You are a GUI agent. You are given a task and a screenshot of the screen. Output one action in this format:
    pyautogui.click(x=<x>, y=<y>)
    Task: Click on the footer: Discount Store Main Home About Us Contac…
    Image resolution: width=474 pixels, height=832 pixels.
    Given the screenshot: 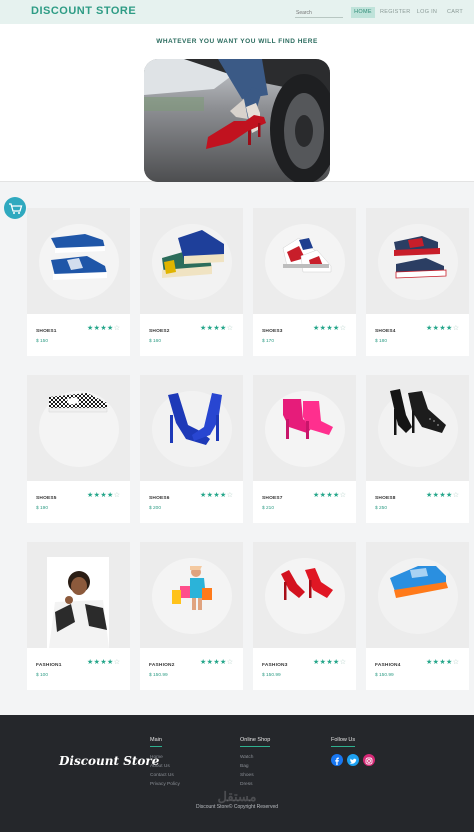 What is the action you would take?
    pyautogui.click(x=237, y=773)
    